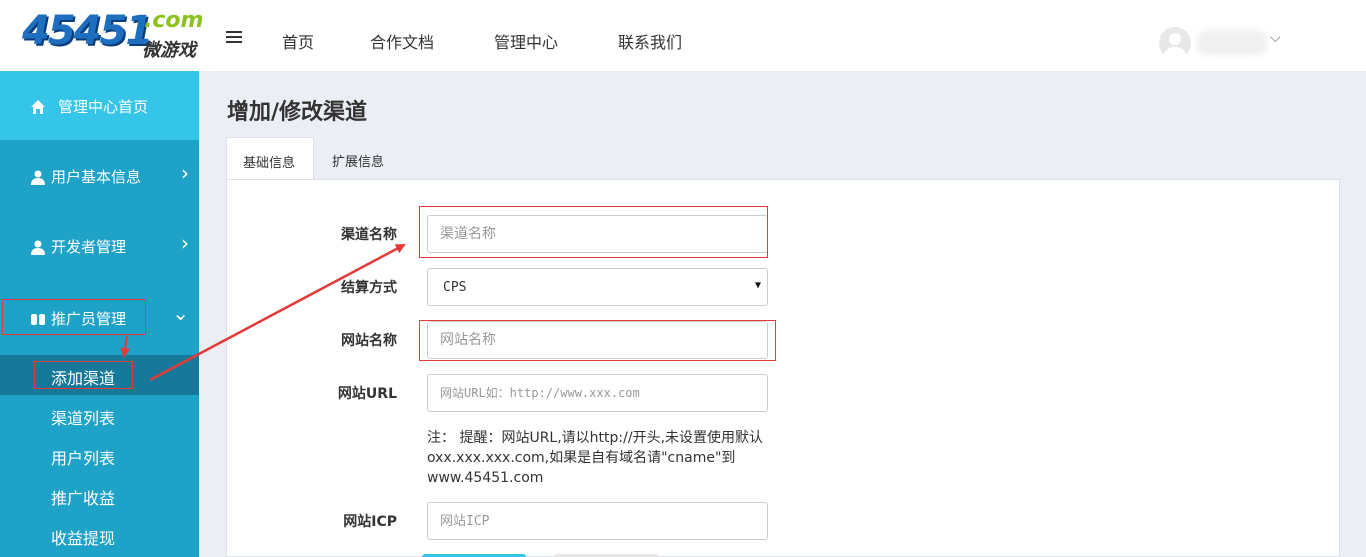 The height and width of the screenshot is (557, 1366). Describe the element at coordinates (270, 158) in the screenshot. I see `tab-basic-info: 基础信息` at that location.